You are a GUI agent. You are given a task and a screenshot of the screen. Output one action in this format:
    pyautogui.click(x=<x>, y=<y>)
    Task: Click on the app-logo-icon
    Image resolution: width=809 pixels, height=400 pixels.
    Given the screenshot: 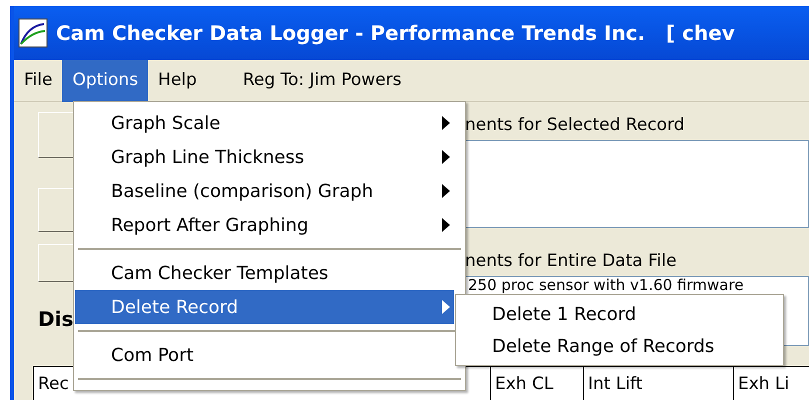 What is the action you would take?
    pyautogui.click(x=33, y=33)
    